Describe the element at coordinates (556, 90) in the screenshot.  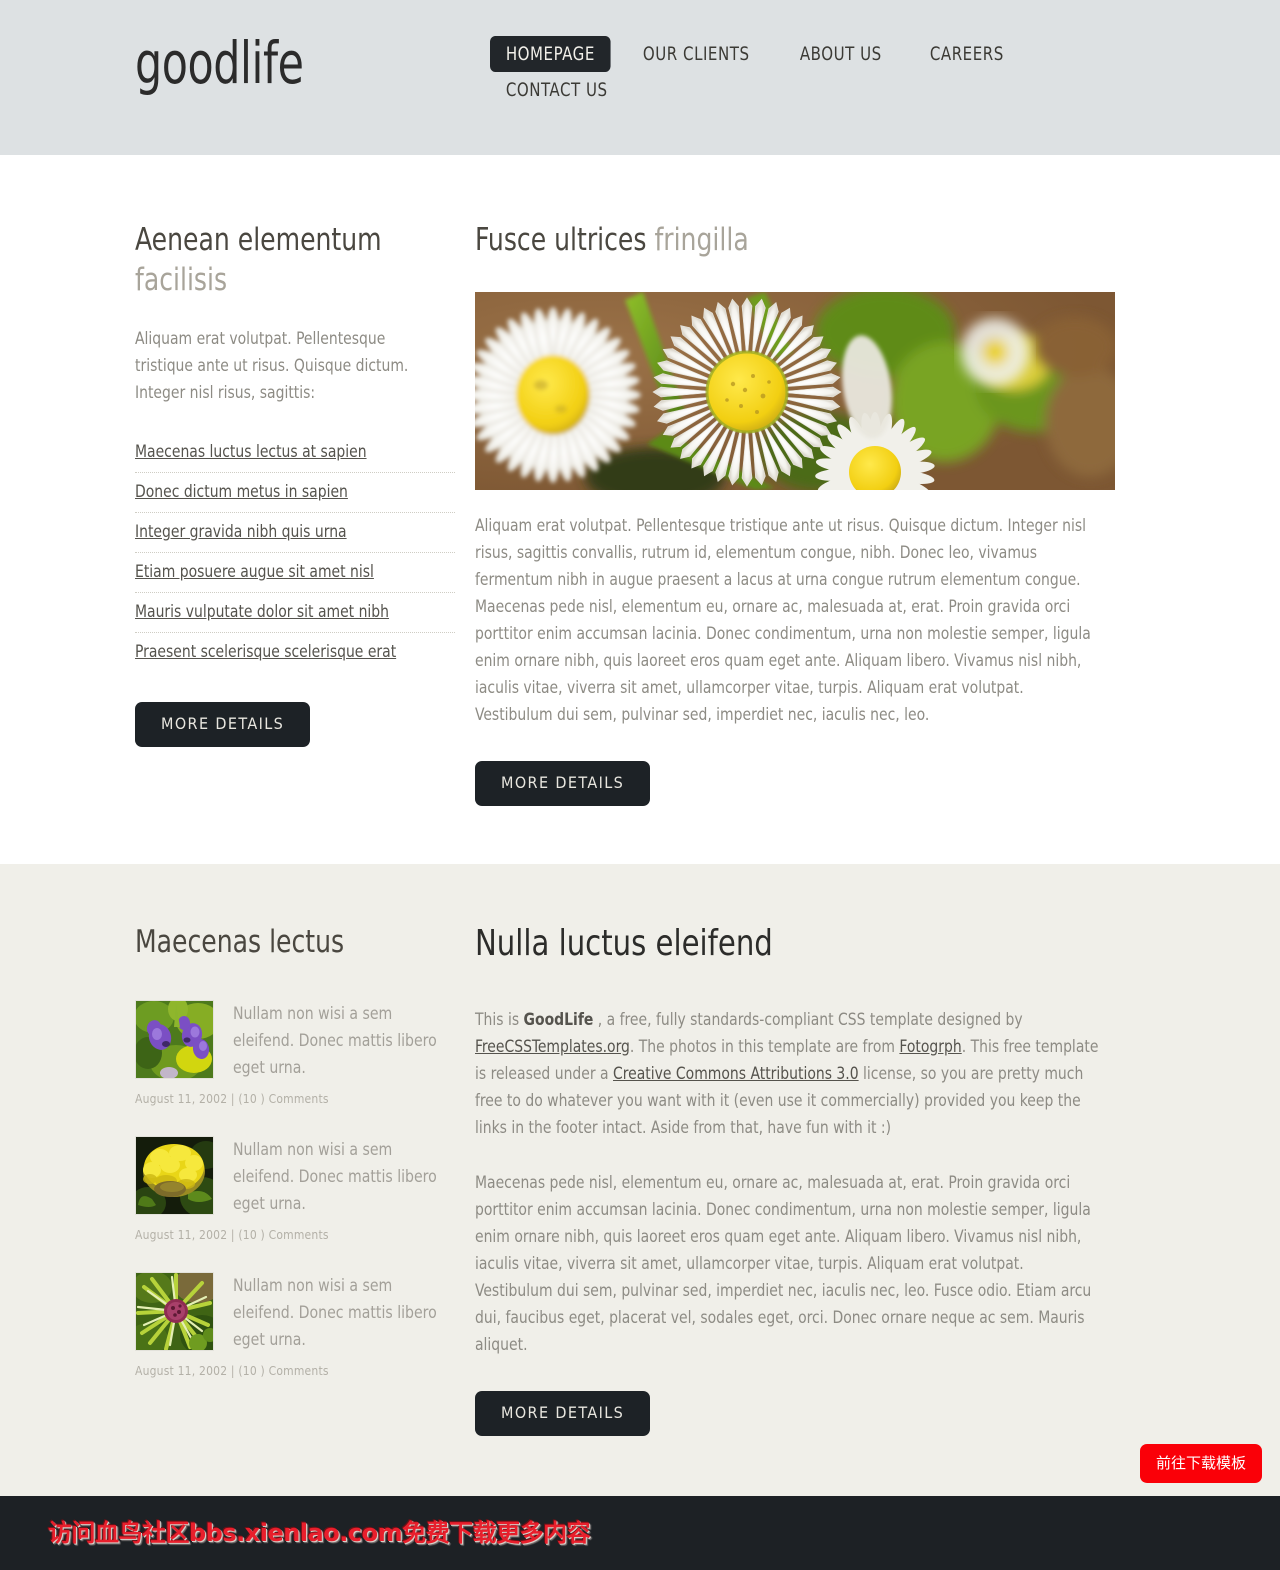
I see `nav-item-contact-us: CONTACT US` at that location.